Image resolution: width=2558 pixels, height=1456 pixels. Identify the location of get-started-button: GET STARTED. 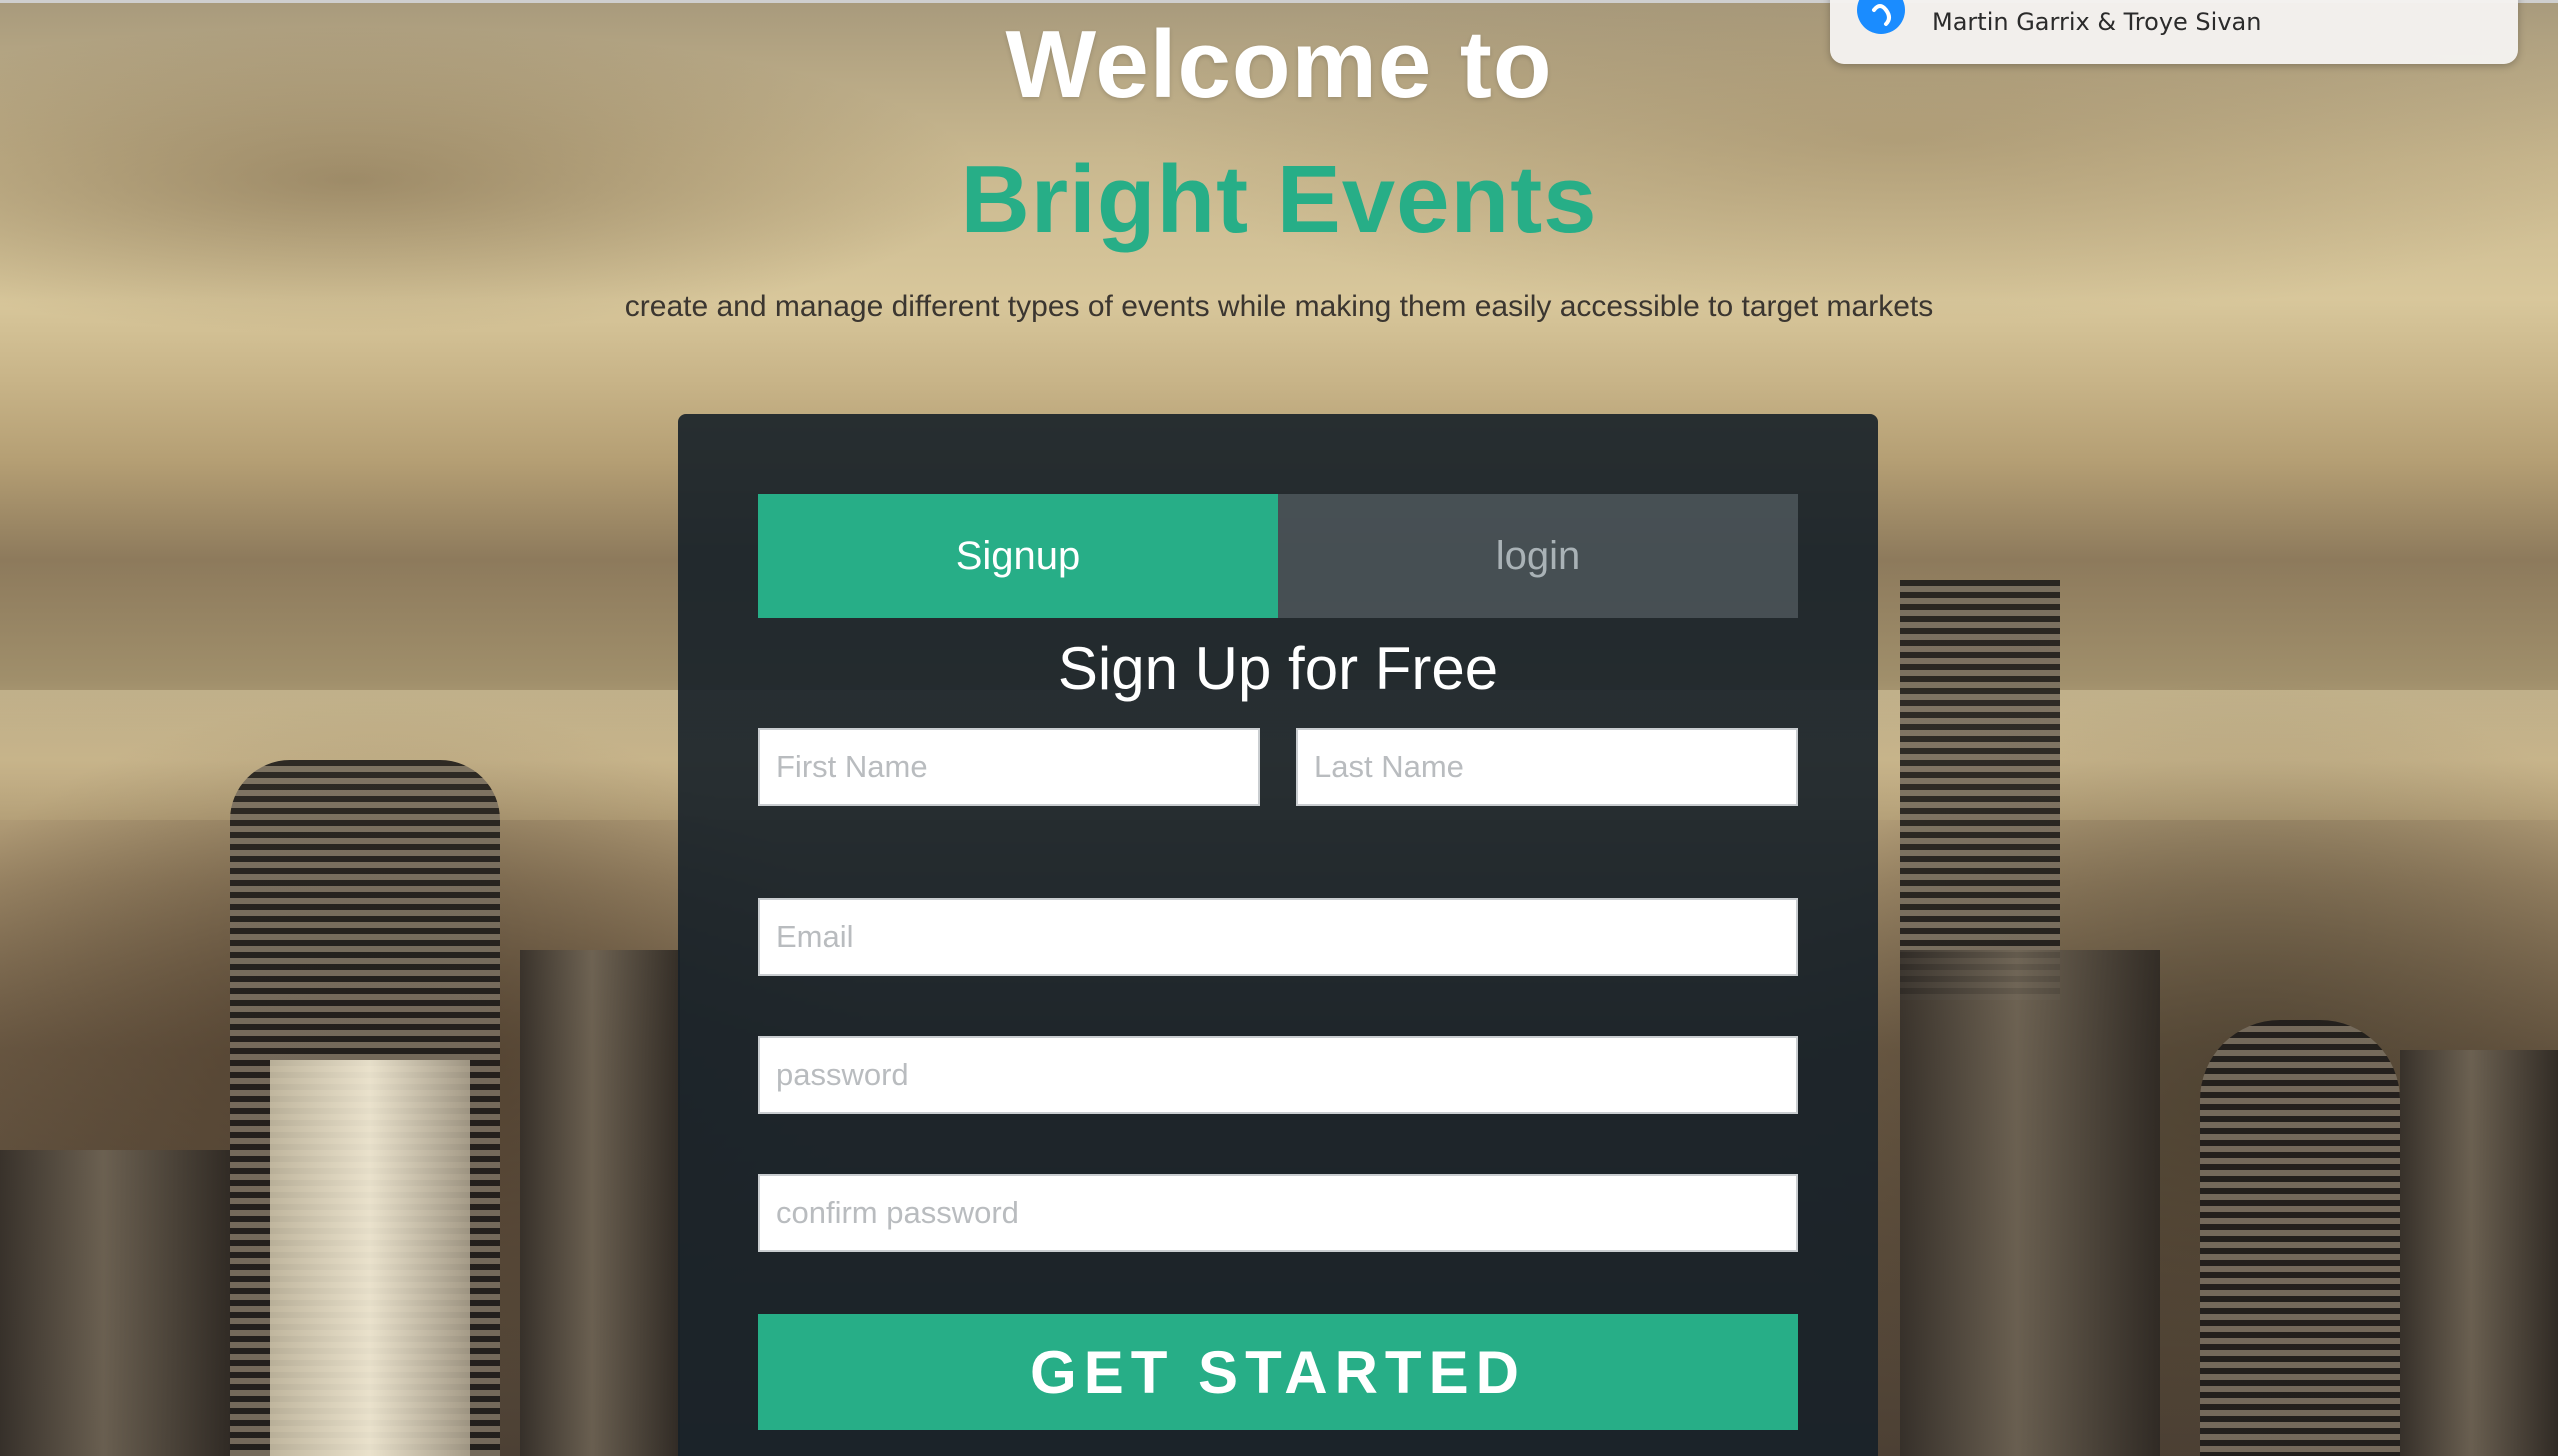
(1278, 1372).